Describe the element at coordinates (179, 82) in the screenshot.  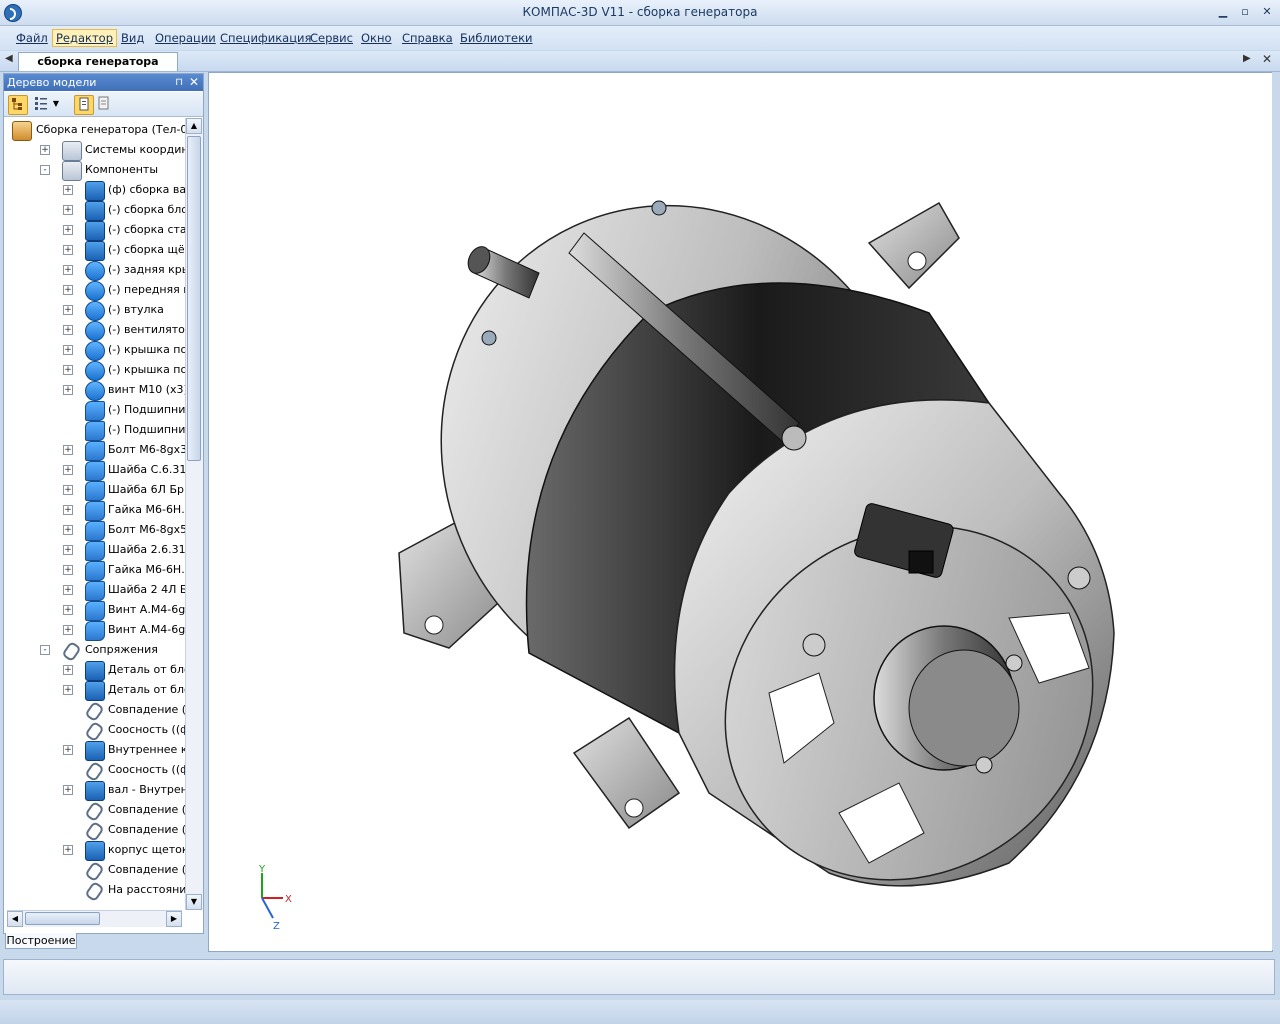
I see `pin-icon: ⊓` at that location.